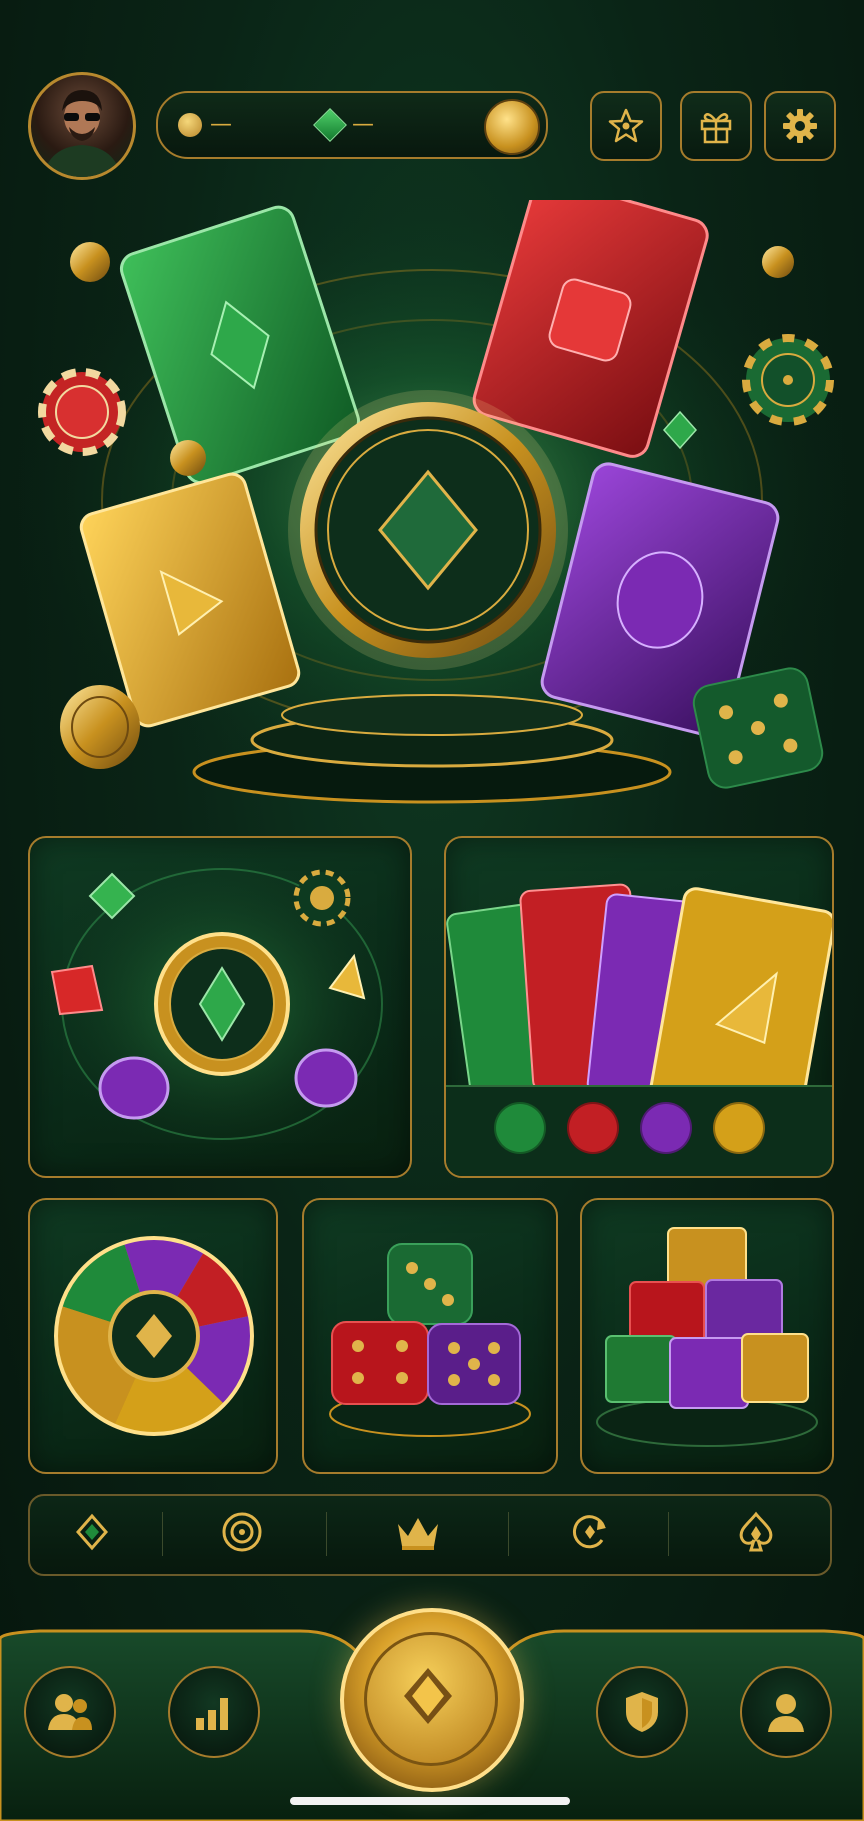 The image size is (864, 1821). I want to click on gem-chips-game-tile, so click(220, 1007).